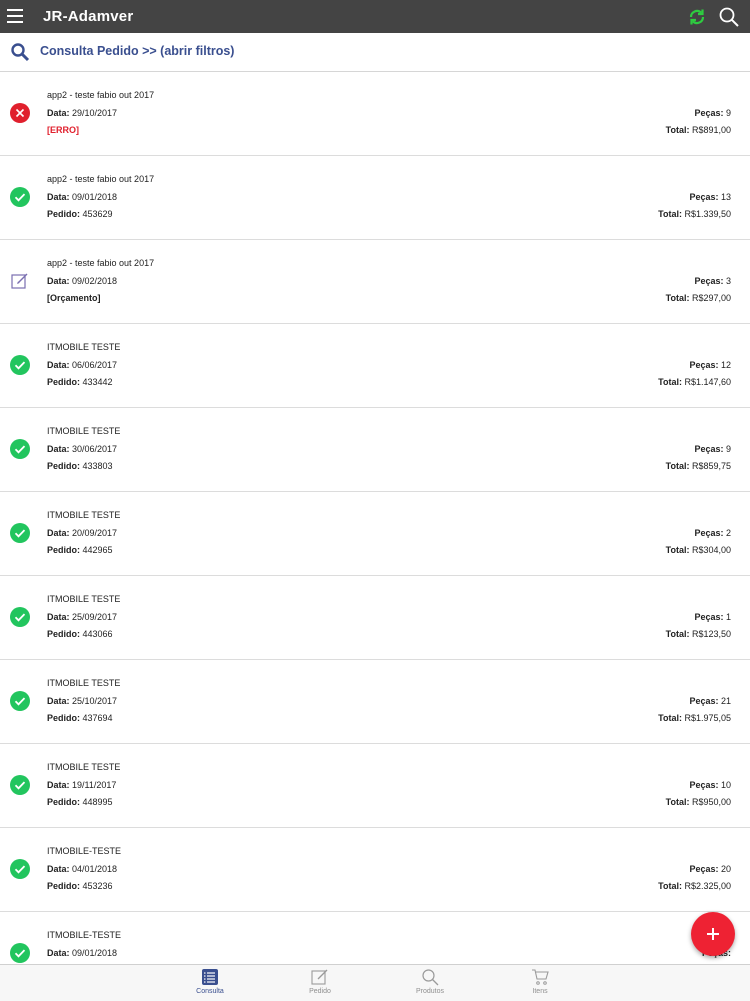  Describe the element at coordinates (375, 52) in the screenshot. I see `filter-bar: Consulta Pedido >> (abrir filtros)` at that location.